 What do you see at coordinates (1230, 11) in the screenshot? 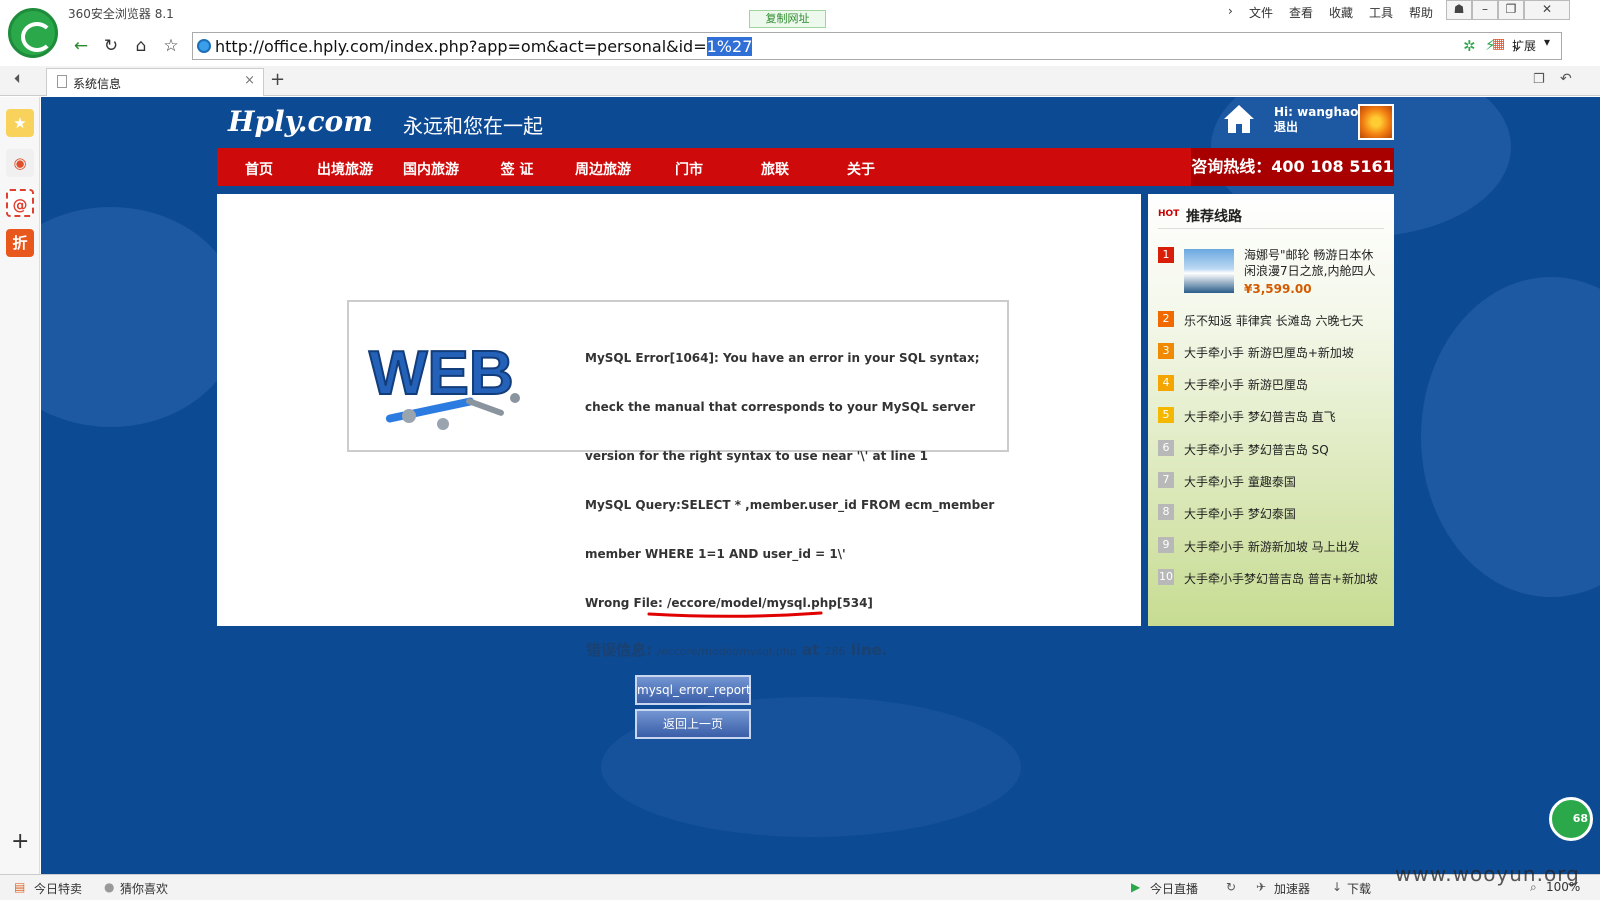
I see `menu-chevron-icon: ›` at bounding box center [1230, 11].